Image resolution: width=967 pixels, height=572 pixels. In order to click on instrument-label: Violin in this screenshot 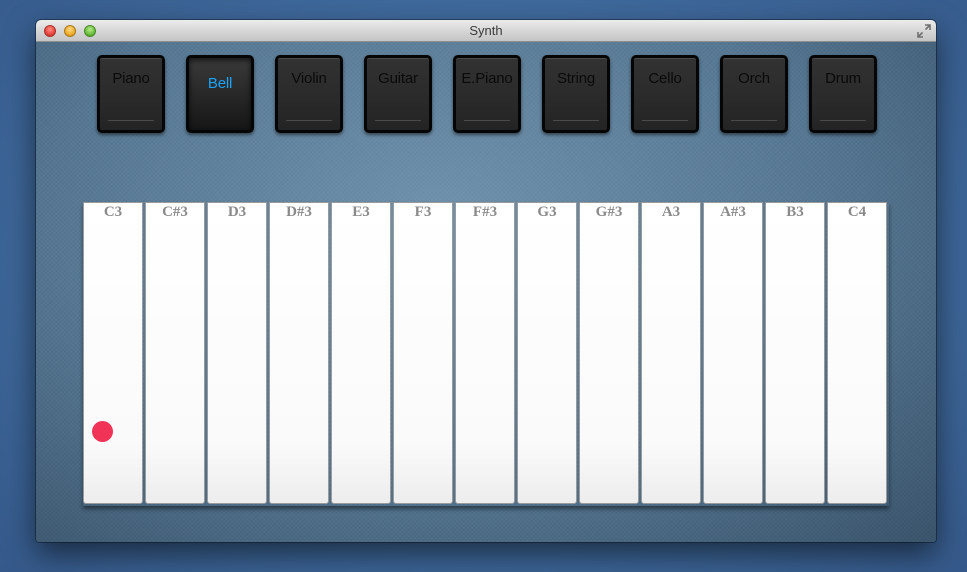, I will do `click(309, 78)`.